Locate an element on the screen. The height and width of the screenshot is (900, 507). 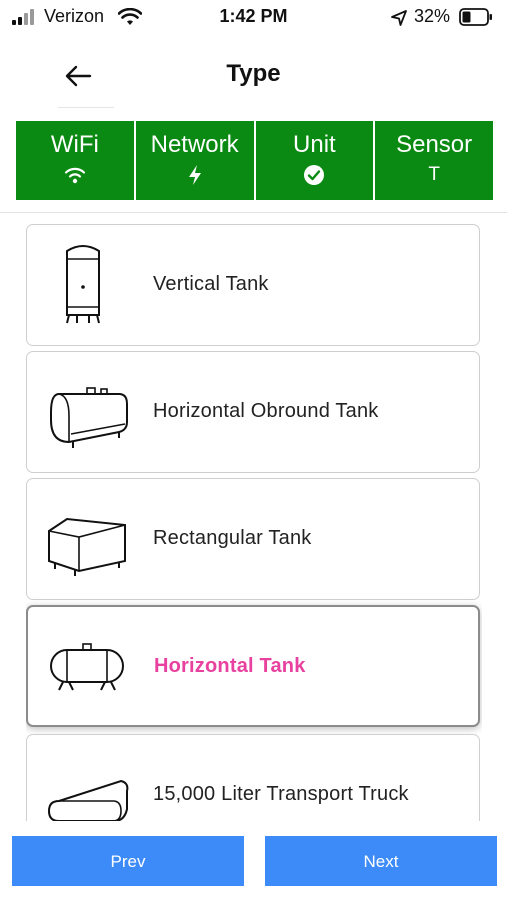
step-label: Sensor is located at coordinates (434, 144).